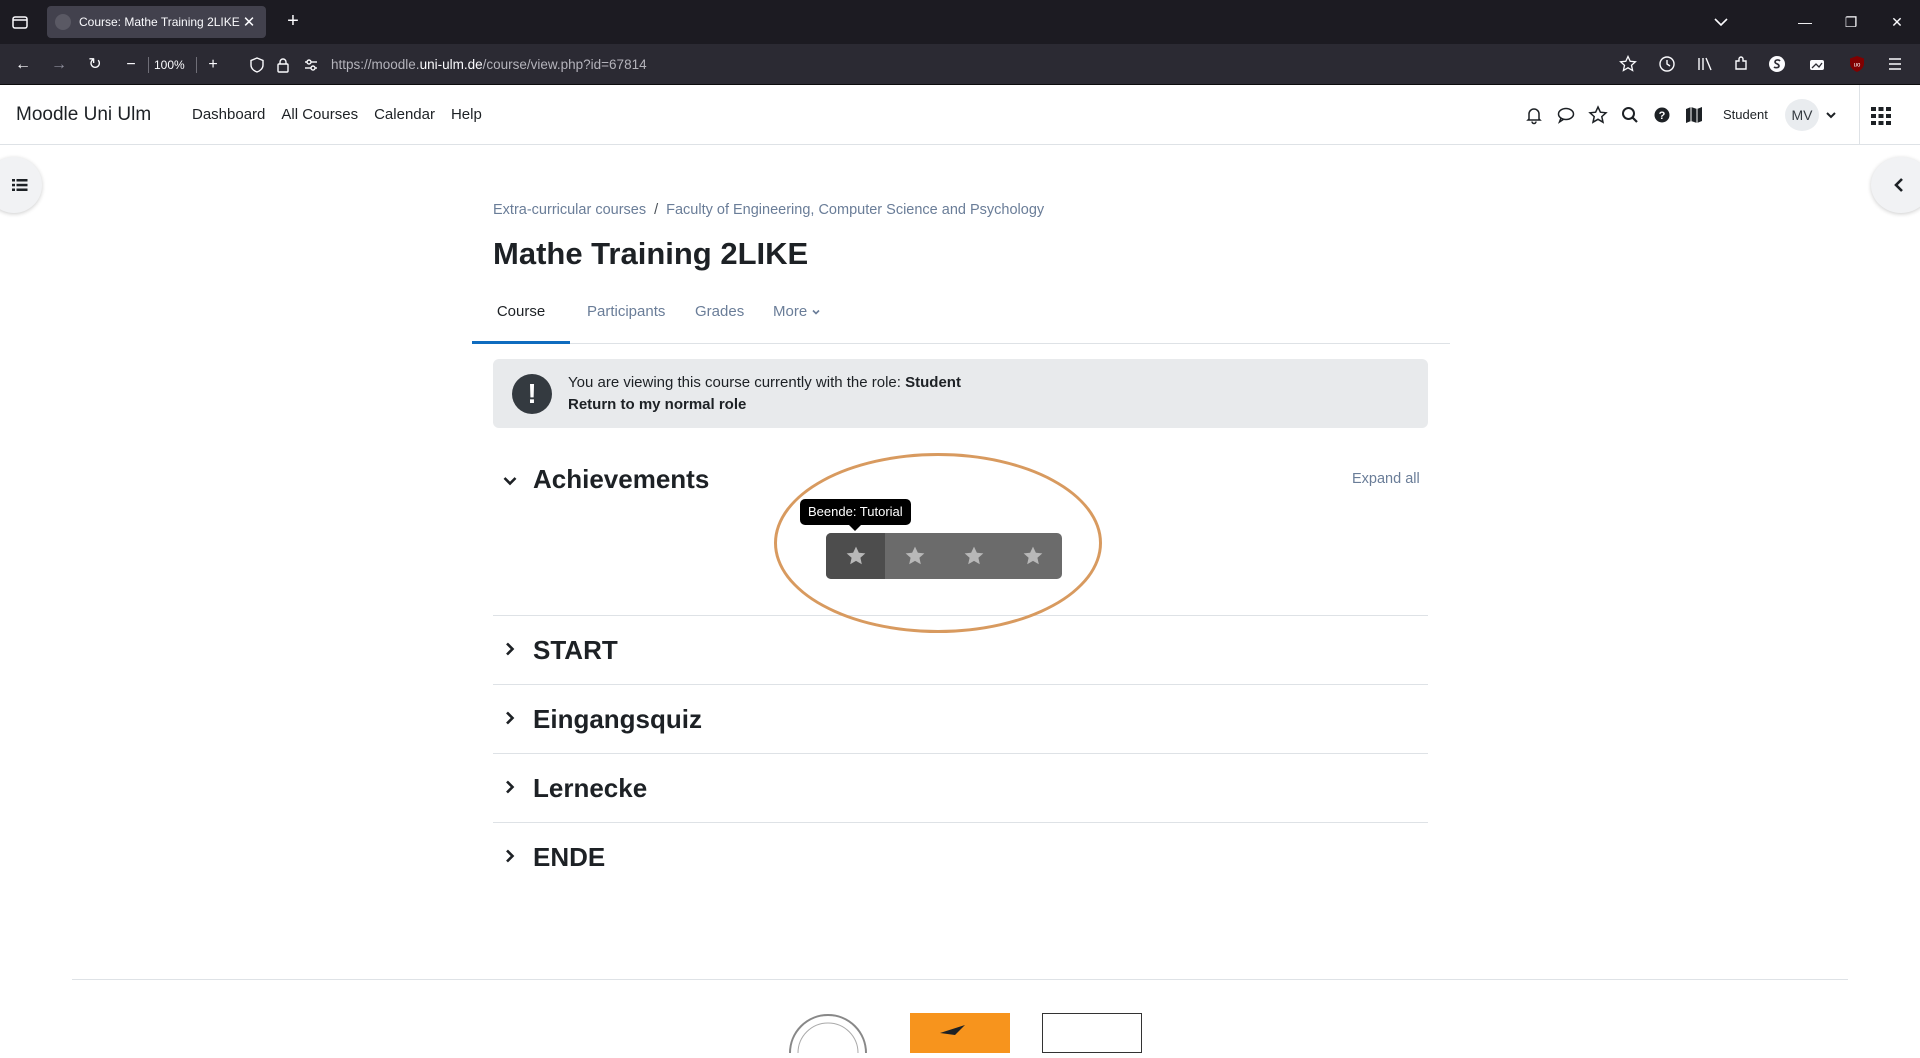 Image resolution: width=1920 pixels, height=1058 pixels. What do you see at coordinates (855, 512) in the screenshot?
I see `achievement-tooltip: Beende: Tutorial` at bounding box center [855, 512].